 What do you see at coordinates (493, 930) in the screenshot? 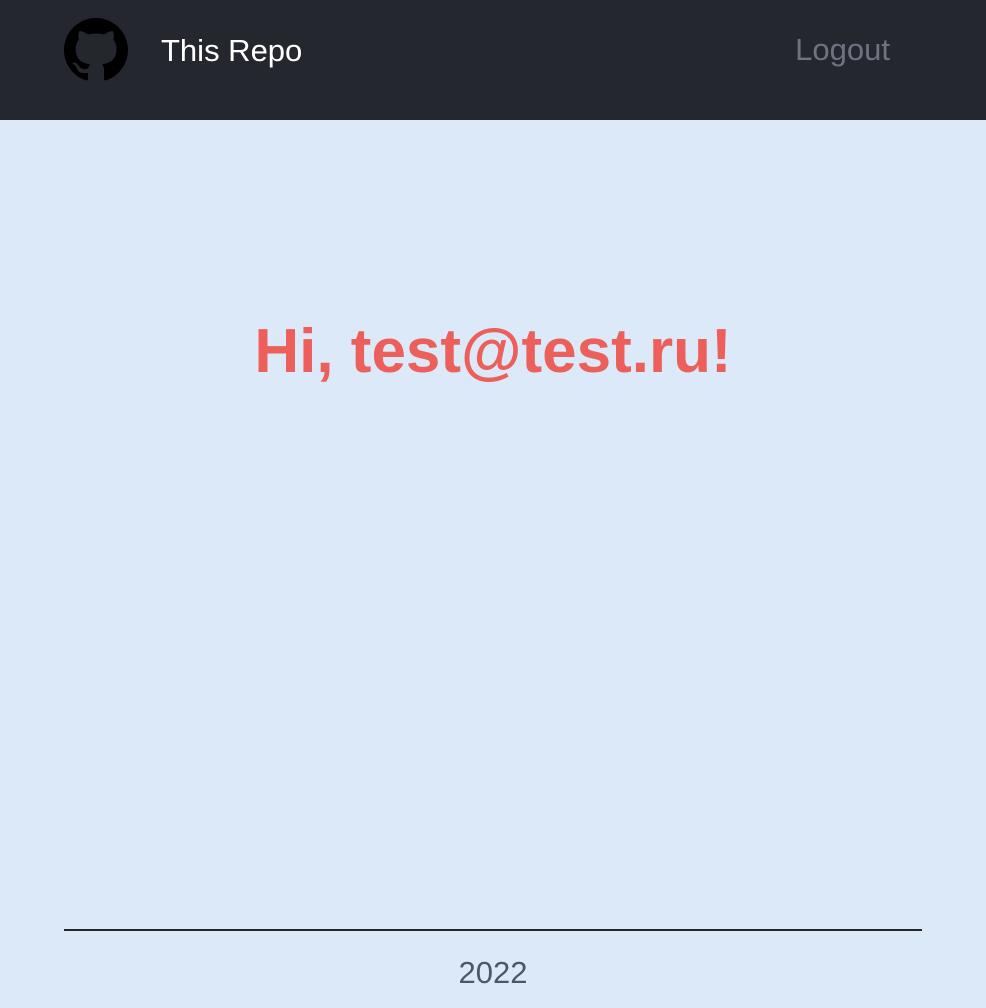
I see `footer-divider` at bounding box center [493, 930].